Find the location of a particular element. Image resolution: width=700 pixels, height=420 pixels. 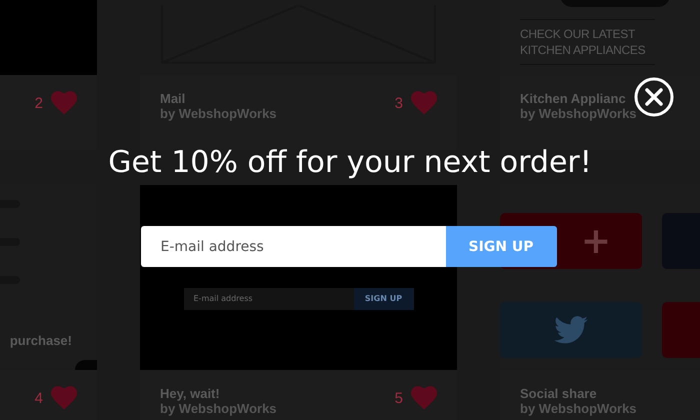

tile-label: + is located at coordinates (596, 241).